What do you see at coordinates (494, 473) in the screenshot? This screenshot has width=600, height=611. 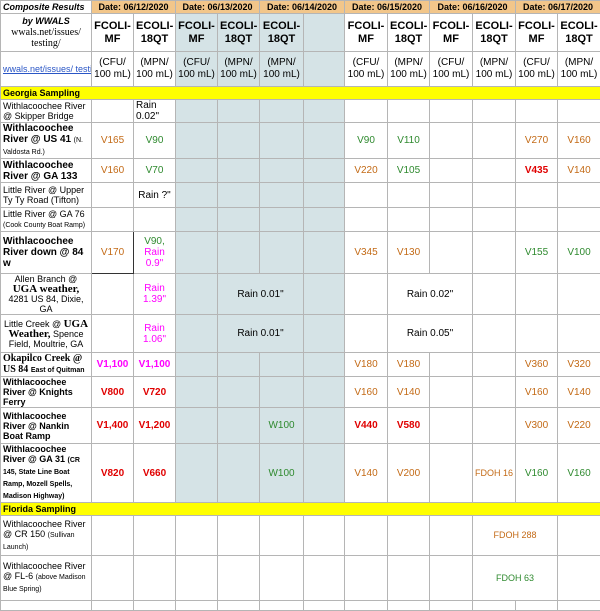 I see `value-cell: FDOH 16` at bounding box center [494, 473].